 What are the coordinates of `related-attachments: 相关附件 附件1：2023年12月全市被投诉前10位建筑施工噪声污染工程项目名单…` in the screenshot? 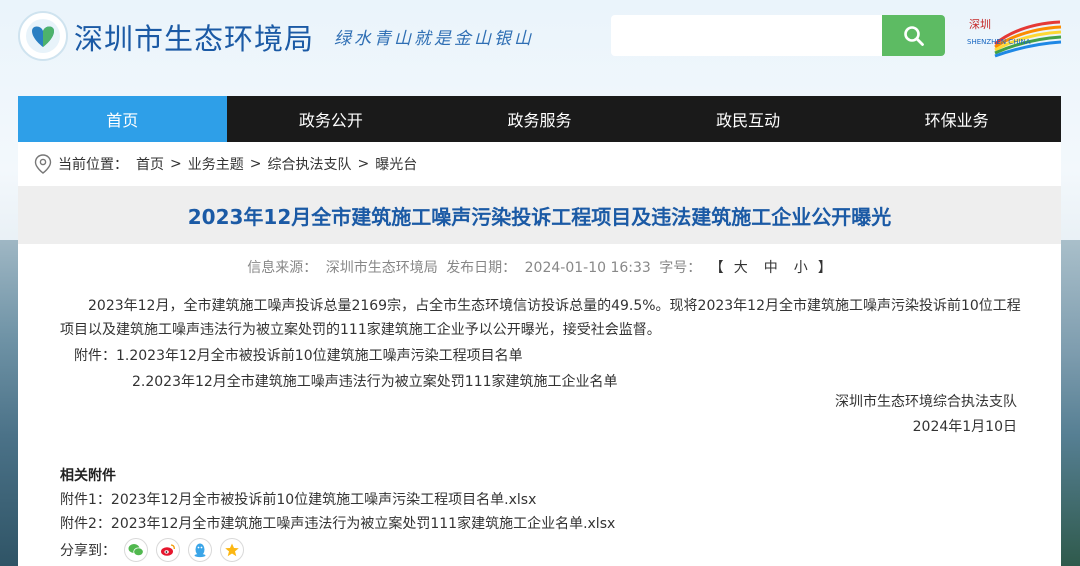 It's located at (337, 500).